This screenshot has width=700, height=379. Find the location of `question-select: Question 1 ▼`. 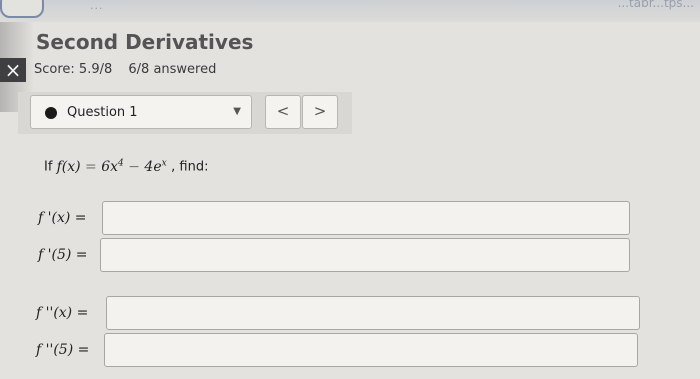

question-select: Question 1 ▼ is located at coordinates (141, 112).